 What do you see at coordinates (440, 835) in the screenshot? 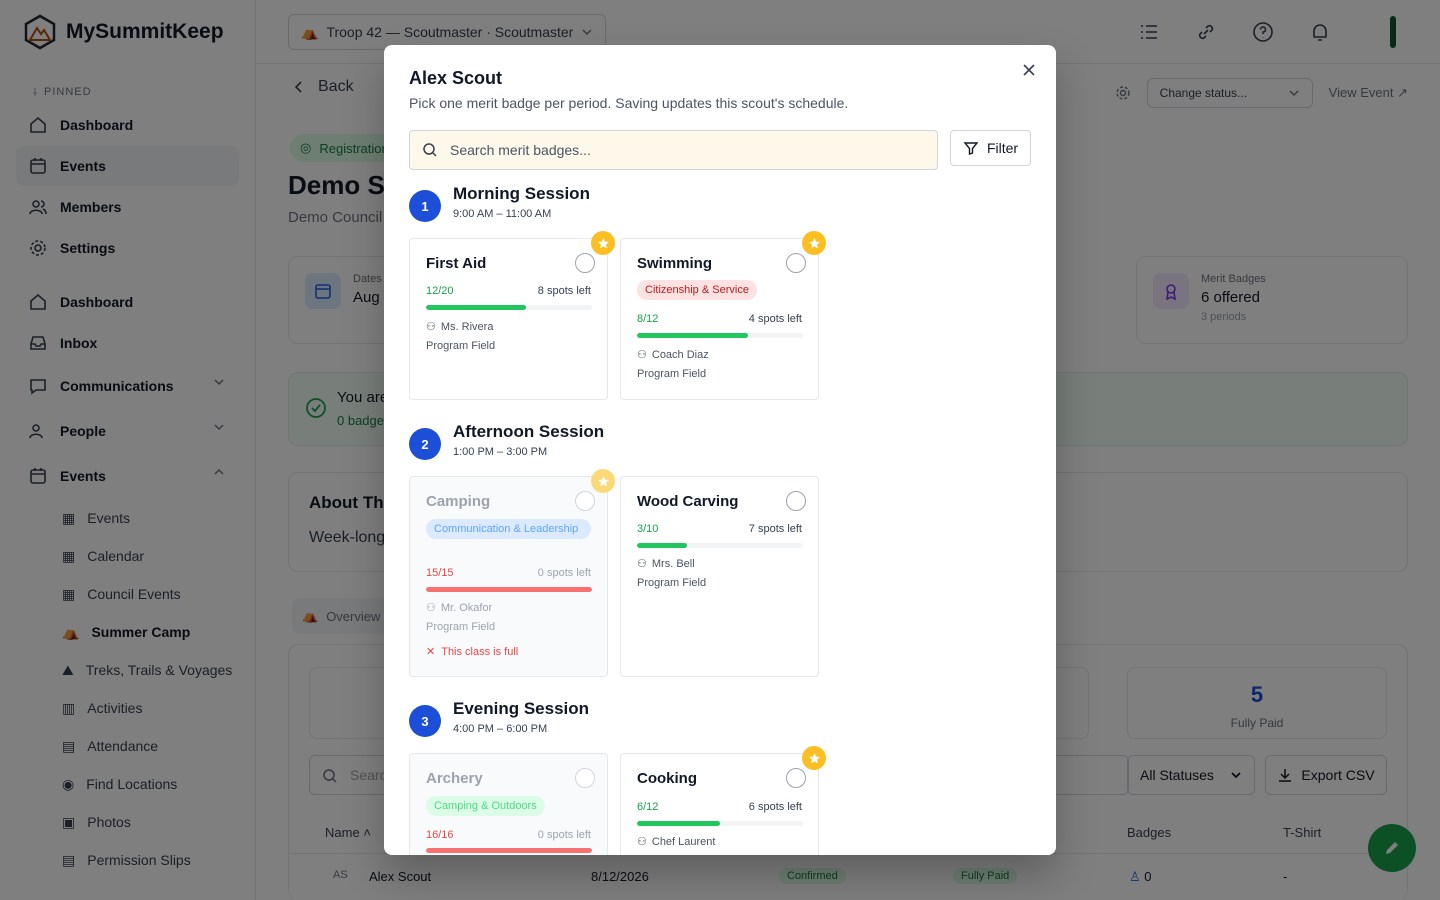
I see `enrollment-count: 16/16` at bounding box center [440, 835].